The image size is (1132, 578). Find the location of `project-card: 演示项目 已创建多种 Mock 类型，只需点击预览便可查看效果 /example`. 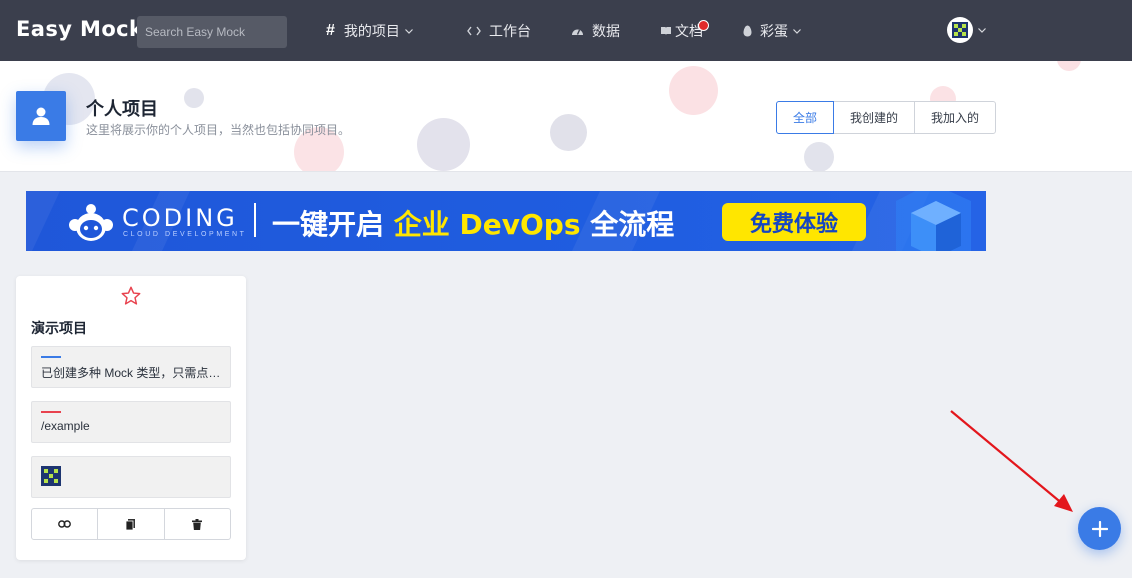

project-card: 演示项目 已创建多种 Mock 类型，只需点击预览便可查看效果 /example is located at coordinates (131, 418).